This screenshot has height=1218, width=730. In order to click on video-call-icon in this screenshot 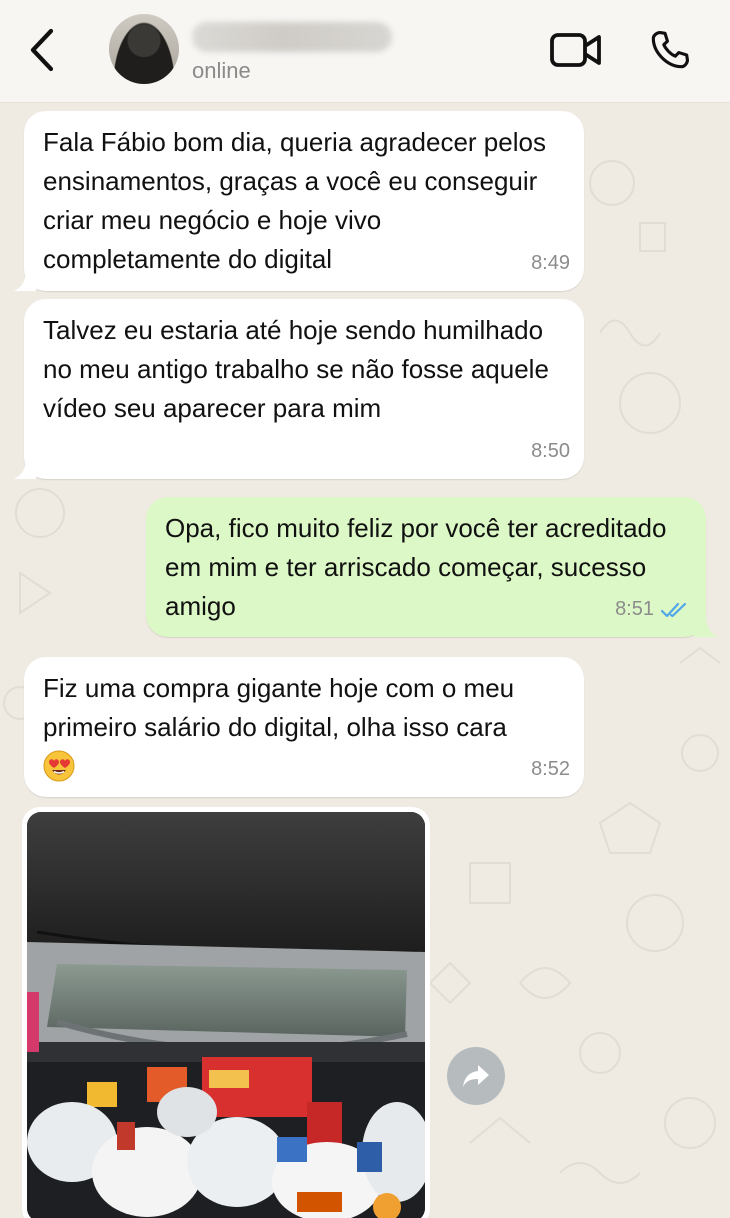, I will do `click(575, 50)`.